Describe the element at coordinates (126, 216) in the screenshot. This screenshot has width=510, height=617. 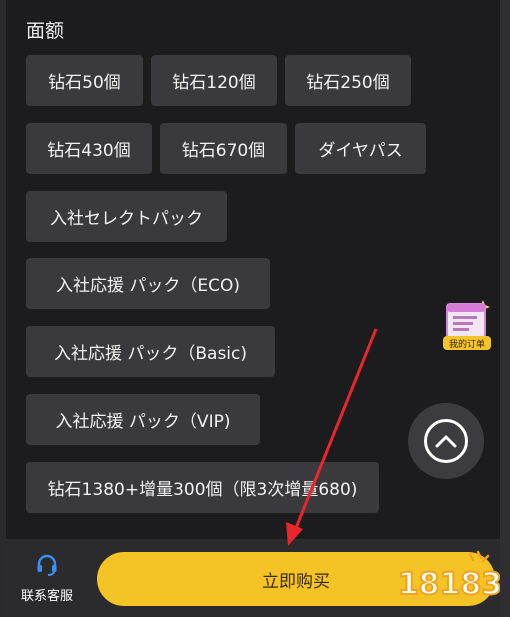
I see `option-select-pack: 入社セレクトパック` at that location.